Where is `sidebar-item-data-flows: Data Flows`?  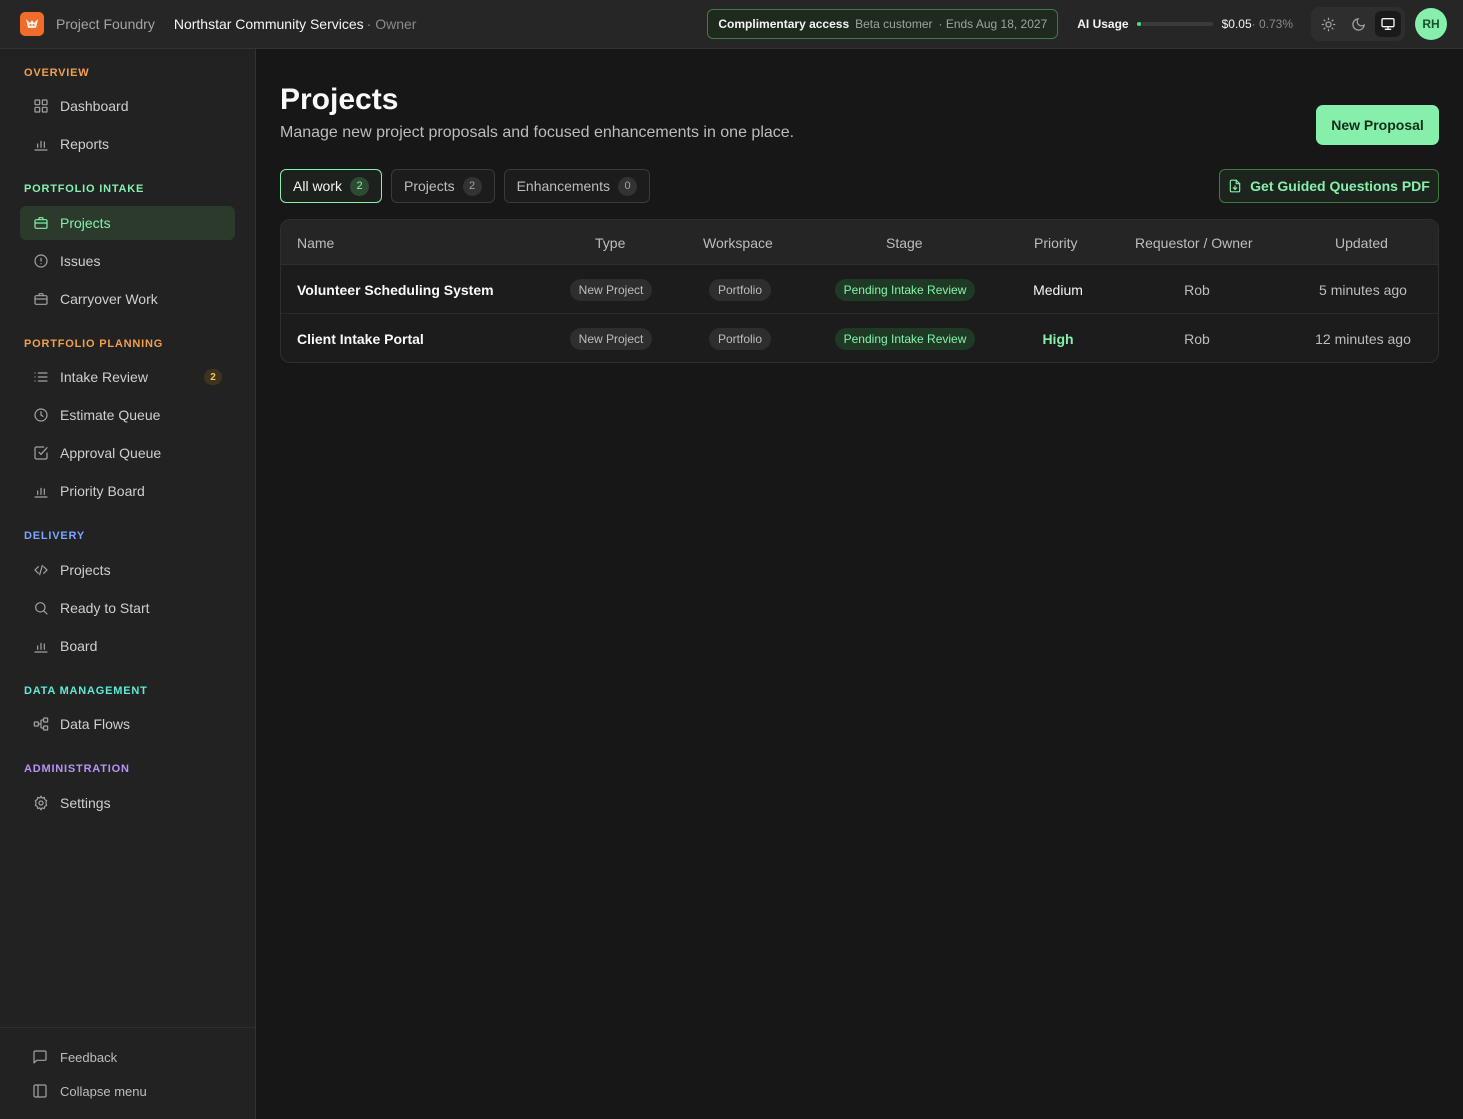
sidebar-item-data-flows: Data Flows is located at coordinates (127, 724).